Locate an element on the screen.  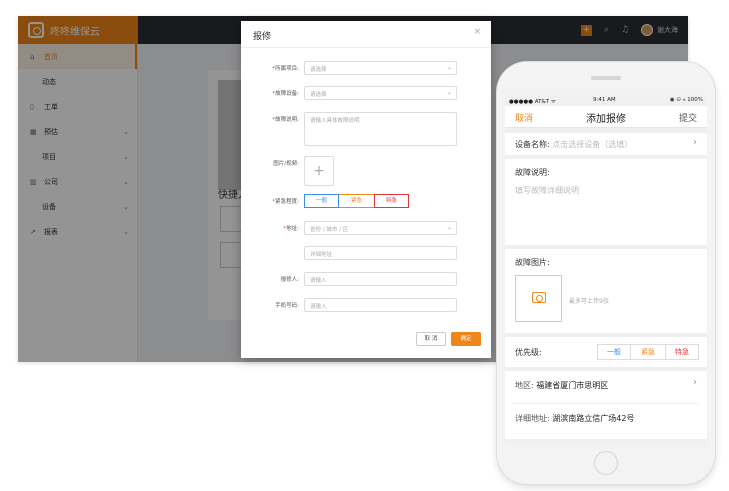
priority-row: 优先级: 一般 紧急 特急 is located at coordinates (606, 352).